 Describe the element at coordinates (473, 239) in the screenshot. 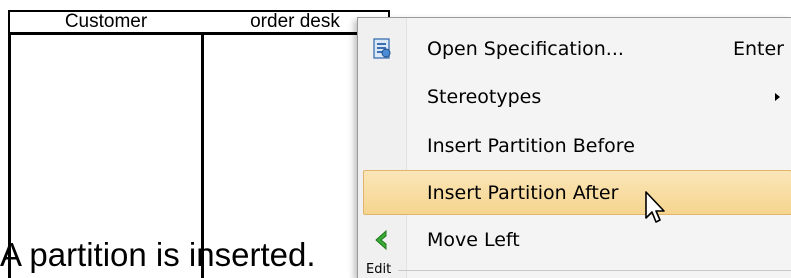

I see `menu-item-label: Move Left` at that location.